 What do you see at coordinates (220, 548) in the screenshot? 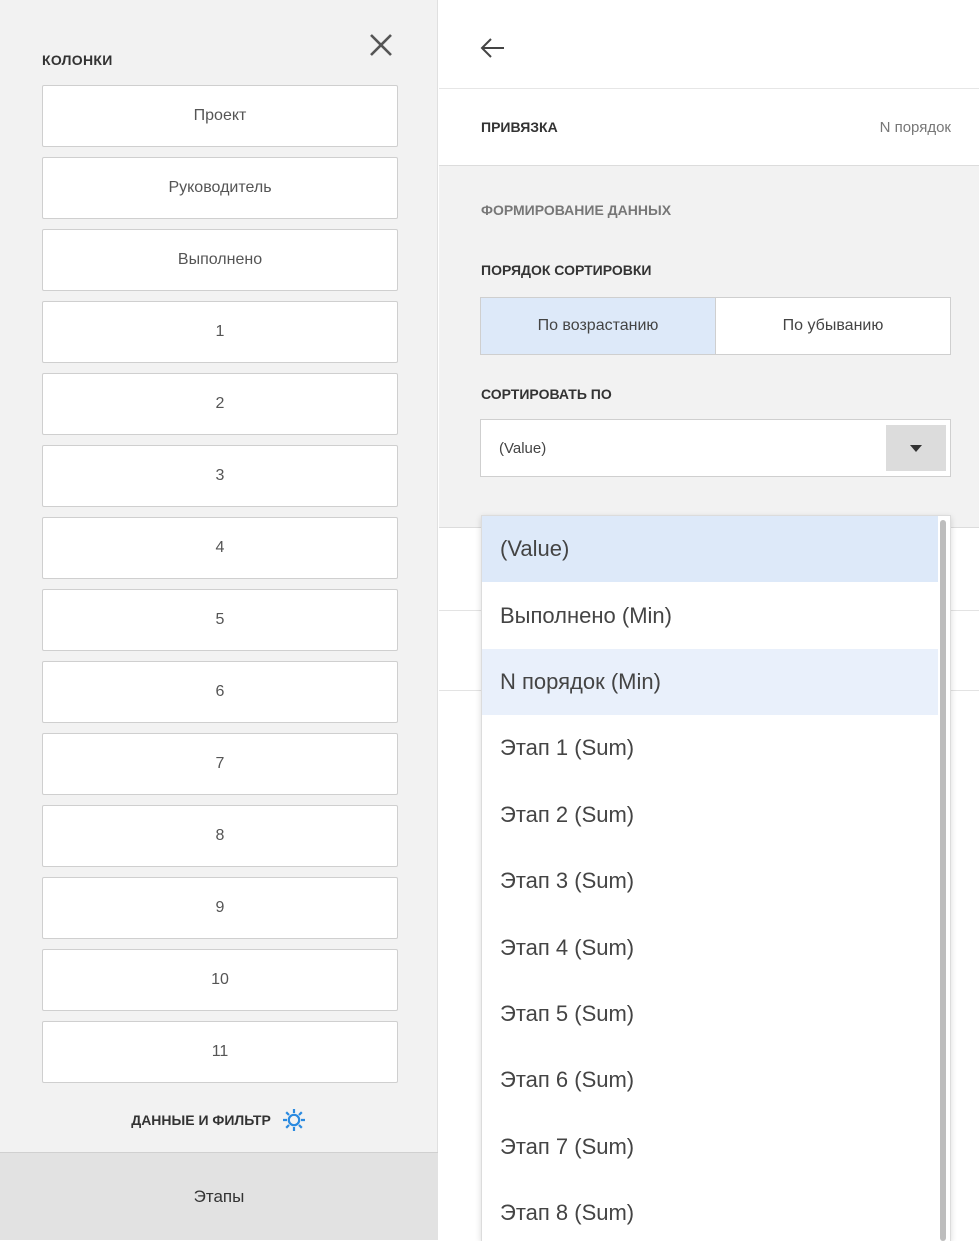
I see `column-item: 4` at bounding box center [220, 548].